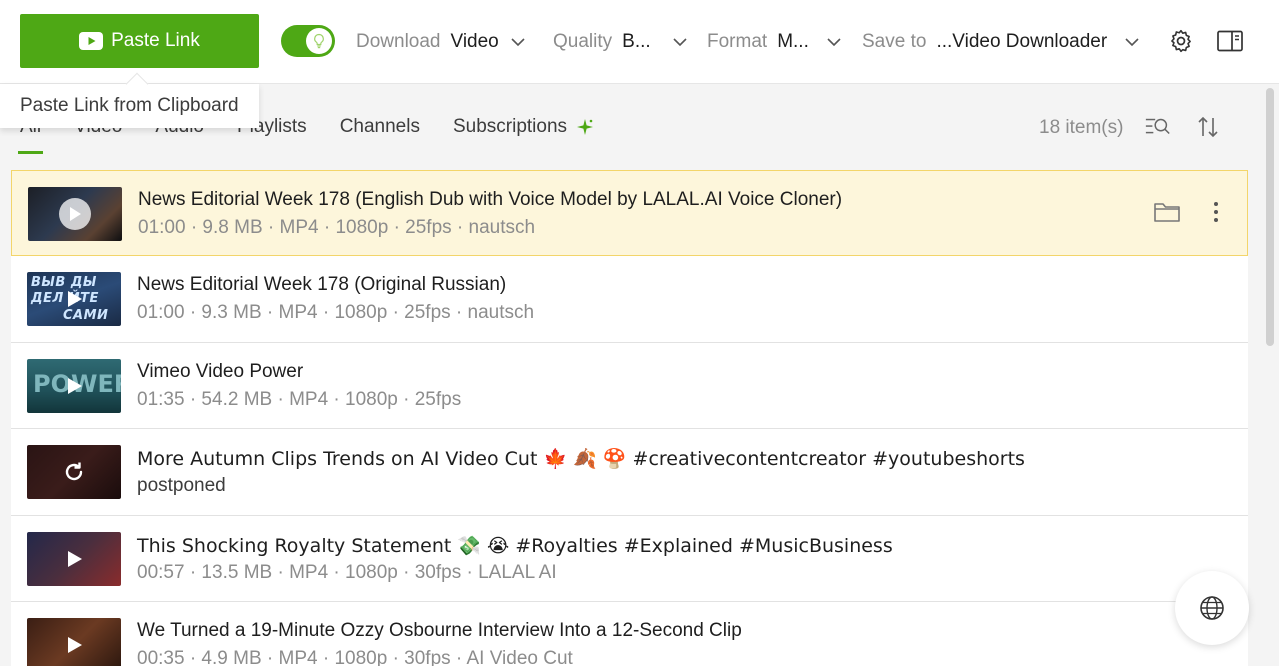 The height and width of the screenshot is (666, 1279). What do you see at coordinates (380, 134) in the screenshot?
I see `tab-channels: Channels` at bounding box center [380, 134].